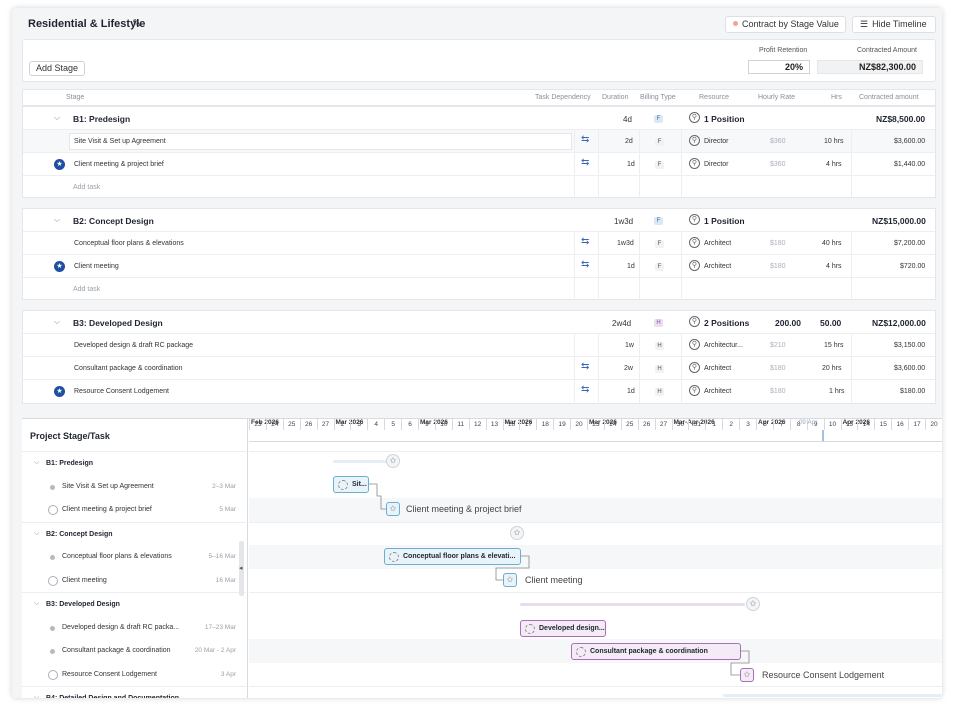  What do you see at coordinates (901, 119) in the screenshot?
I see `stage-amount: NZ$8,500.00` at bounding box center [901, 119].